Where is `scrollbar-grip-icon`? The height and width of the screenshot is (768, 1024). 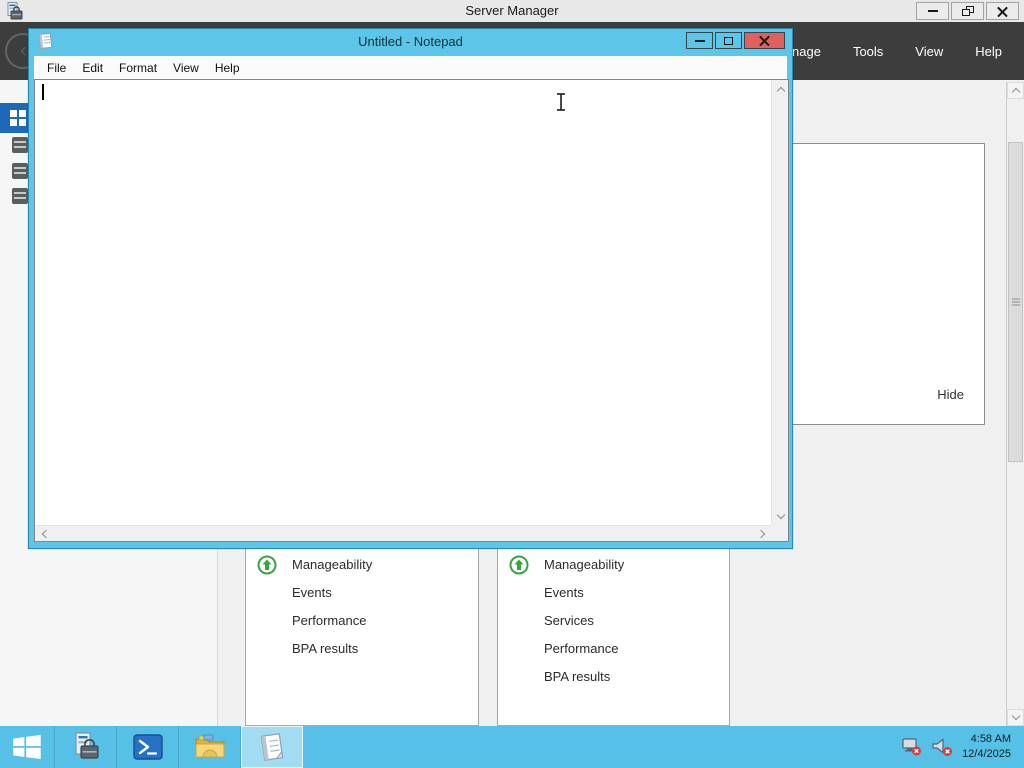
scrollbar-grip-icon is located at coordinates (1015, 302).